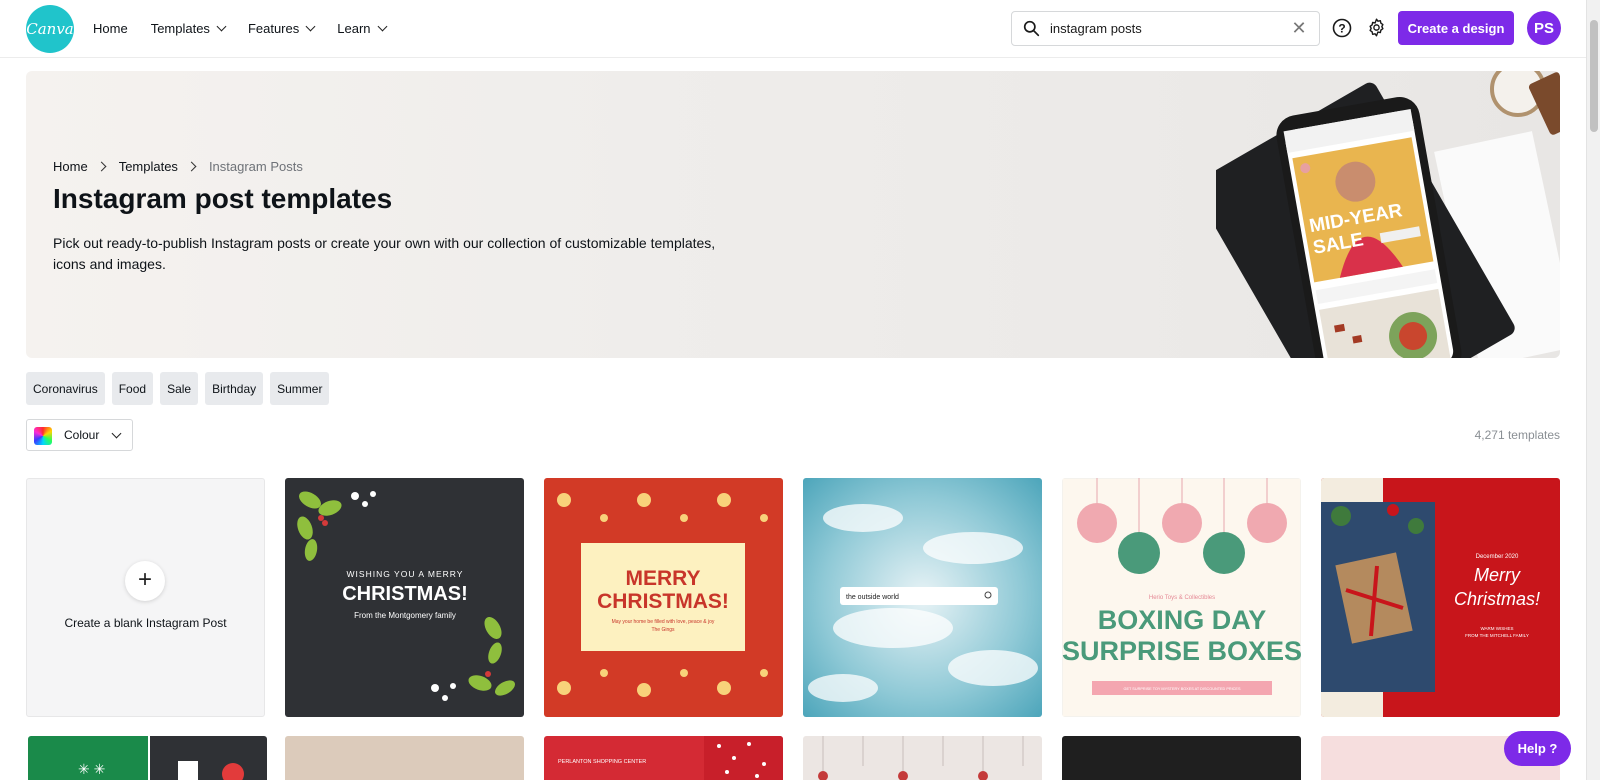 The image size is (1600, 780). What do you see at coordinates (1517, 435) in the screenshot?
I see `template-count: 4,271 templates` at bounding box center [1517, 435].